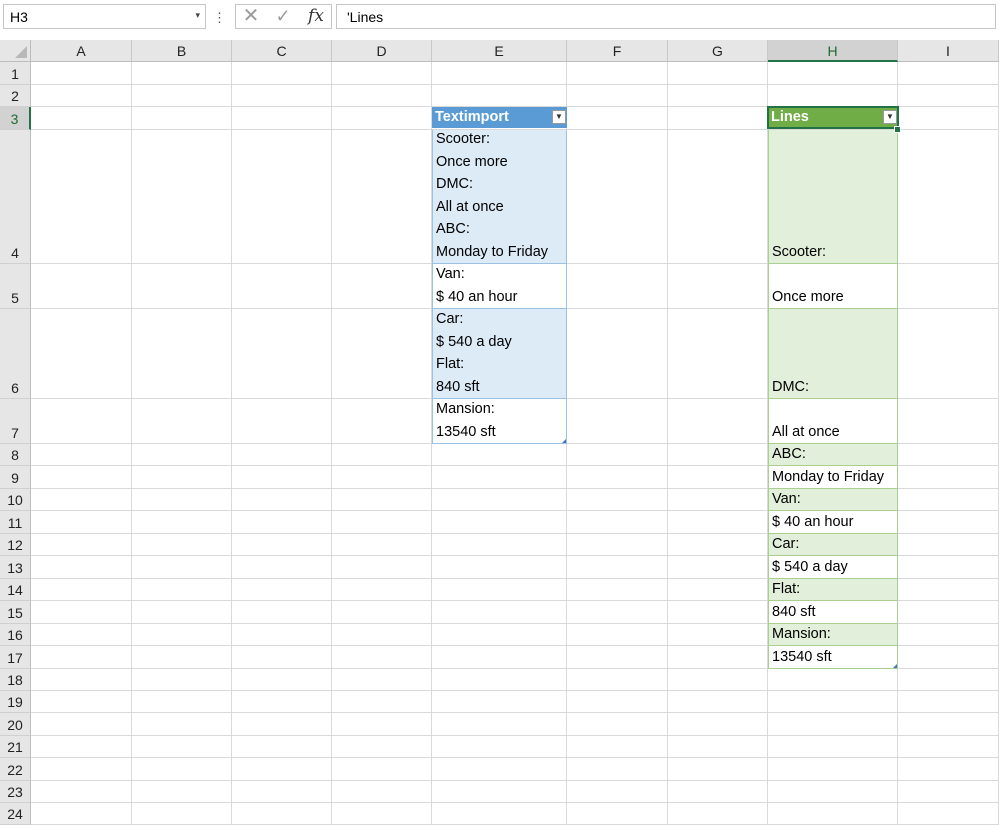 Image resolution: width=999 pixels, height=825 pixels. What do you see at coordinates (791, 386) in the screenshot?
I see `cell-text: DMC:` at bounding box center [791, 386].